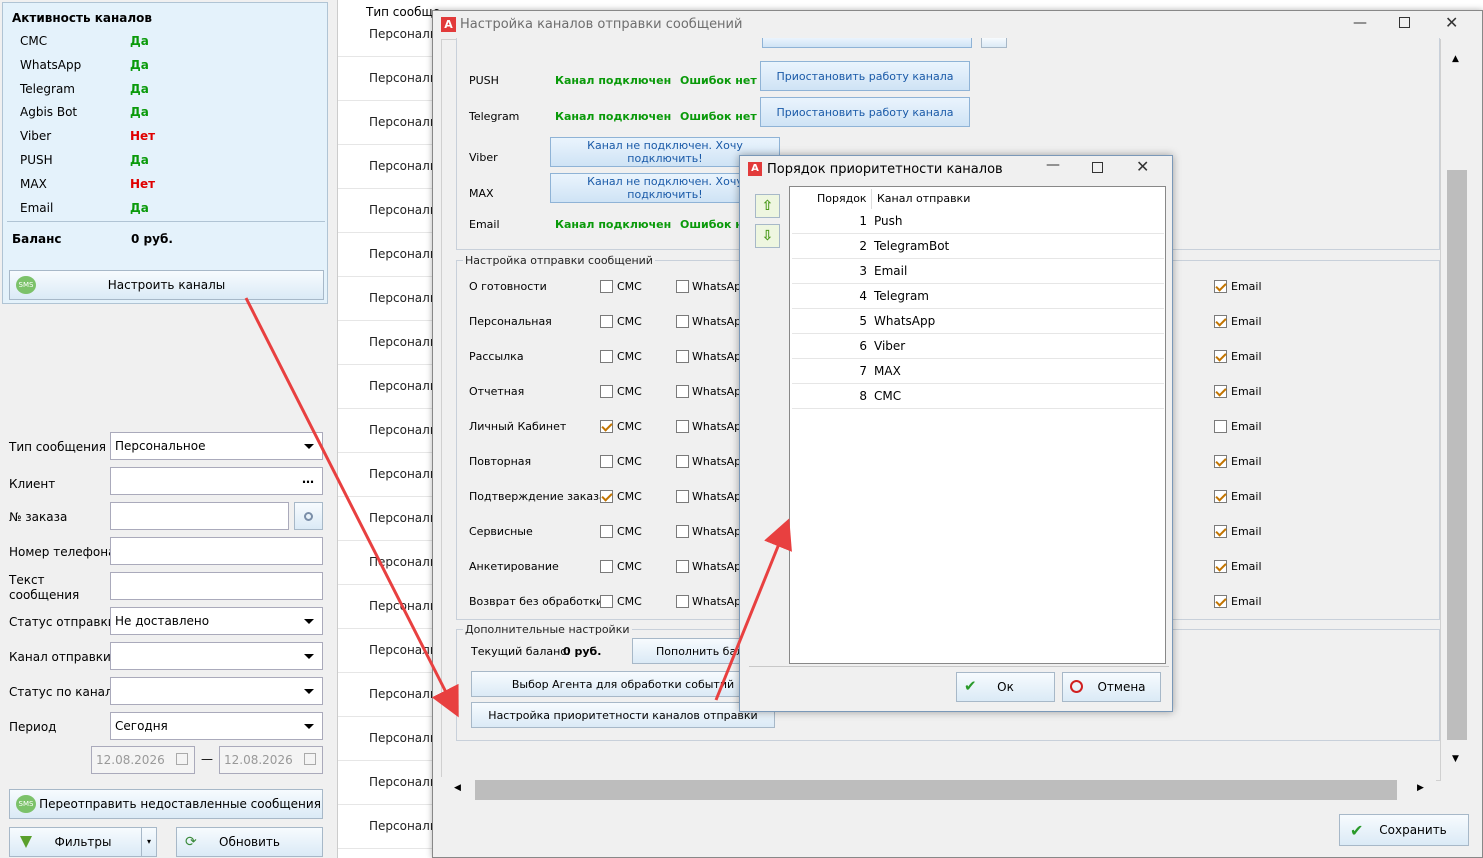 The height and width of the screenshot is (858, 1483). What do you see at coordinates (199, 516) in the screenshot?
I see `order-field` at bounding box center [199, 516].